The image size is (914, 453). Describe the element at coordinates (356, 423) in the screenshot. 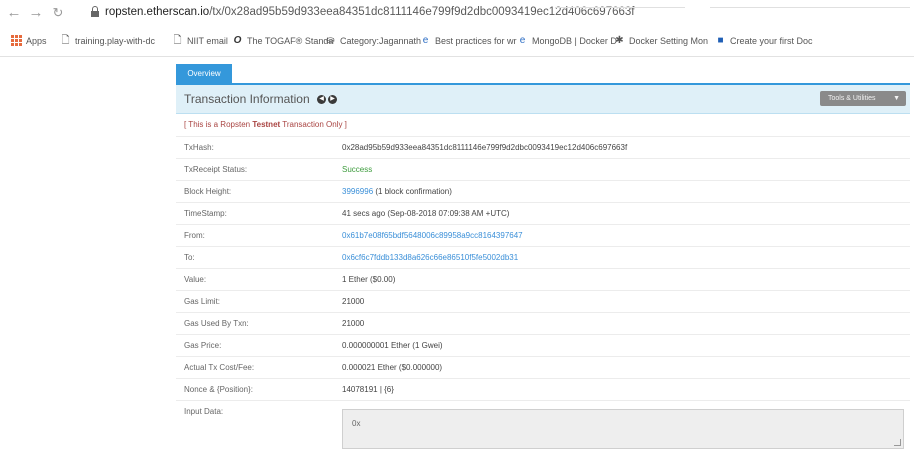

I see `input-data-value: 0x` at that location.